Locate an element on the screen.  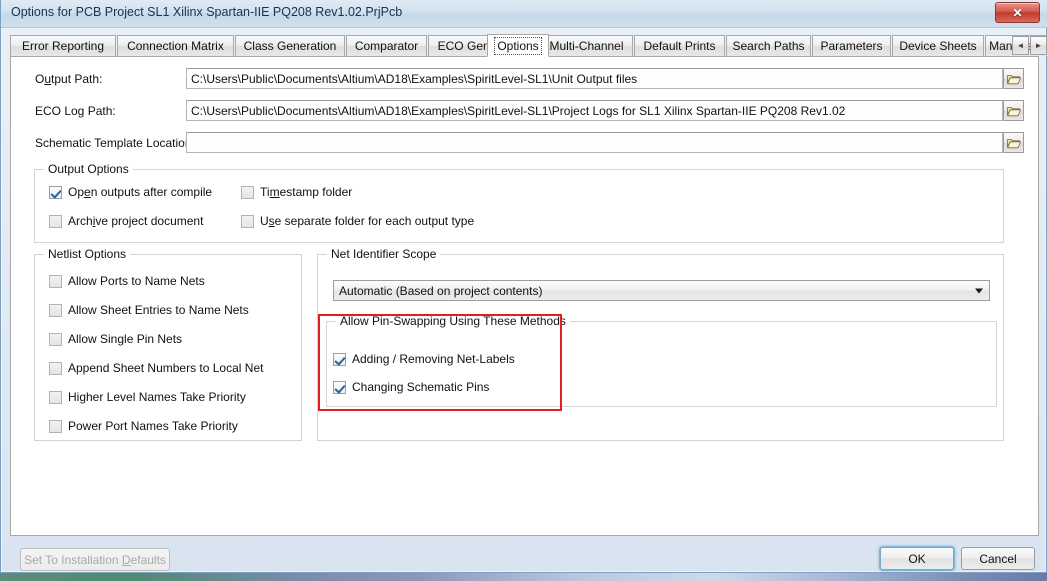
tab-label: Error Reporting is located at coordinates (63, 46).